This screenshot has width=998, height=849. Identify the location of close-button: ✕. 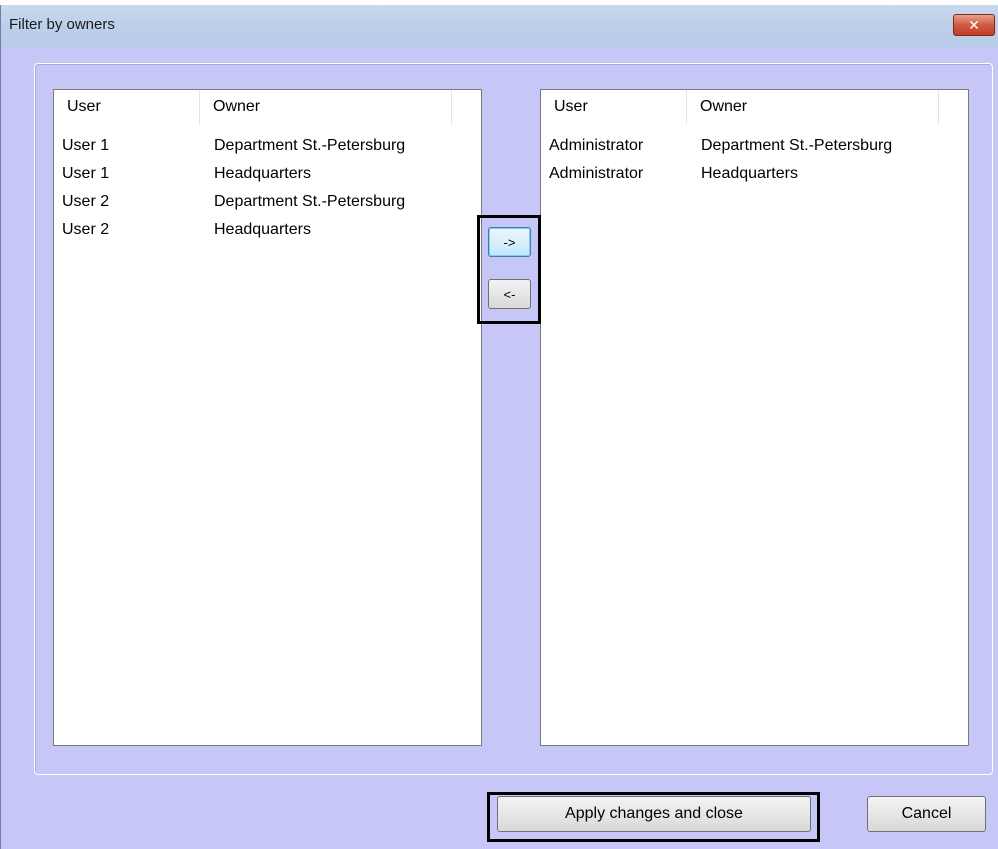
(974, 25).